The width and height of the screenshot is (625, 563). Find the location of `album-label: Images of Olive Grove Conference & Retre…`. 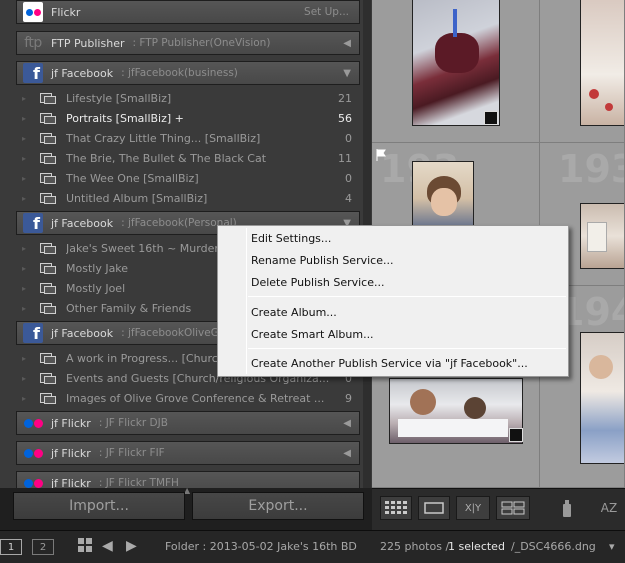

album-label: Images of Olive Grove Conference & Retre… is located at coordinates (195, 398).